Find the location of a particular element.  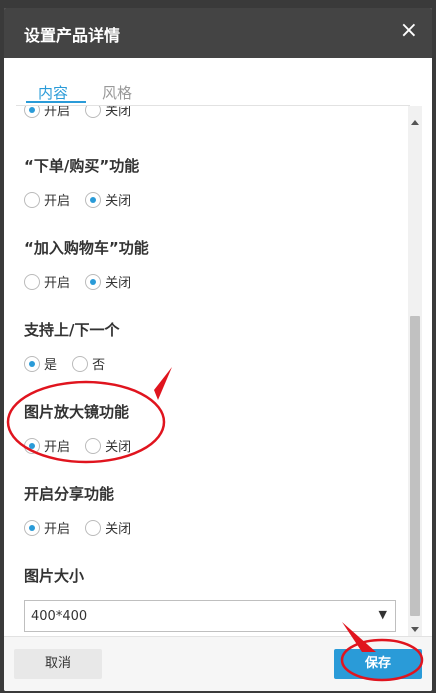

radio-option: 是 is located at coordinates (40, 363).